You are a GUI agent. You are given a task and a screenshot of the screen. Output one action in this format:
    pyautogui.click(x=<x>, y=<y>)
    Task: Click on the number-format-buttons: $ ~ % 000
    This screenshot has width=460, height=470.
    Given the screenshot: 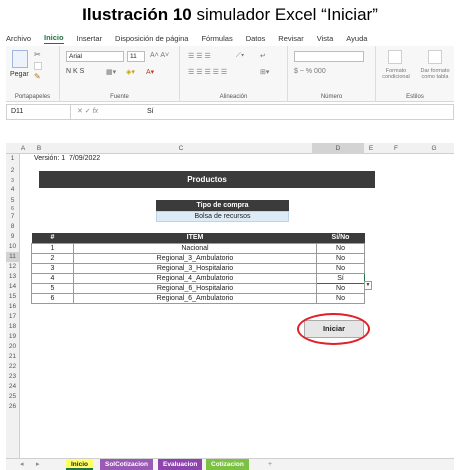 What is the action you would take?
    pyautogui.click(x=310, y=71)
    